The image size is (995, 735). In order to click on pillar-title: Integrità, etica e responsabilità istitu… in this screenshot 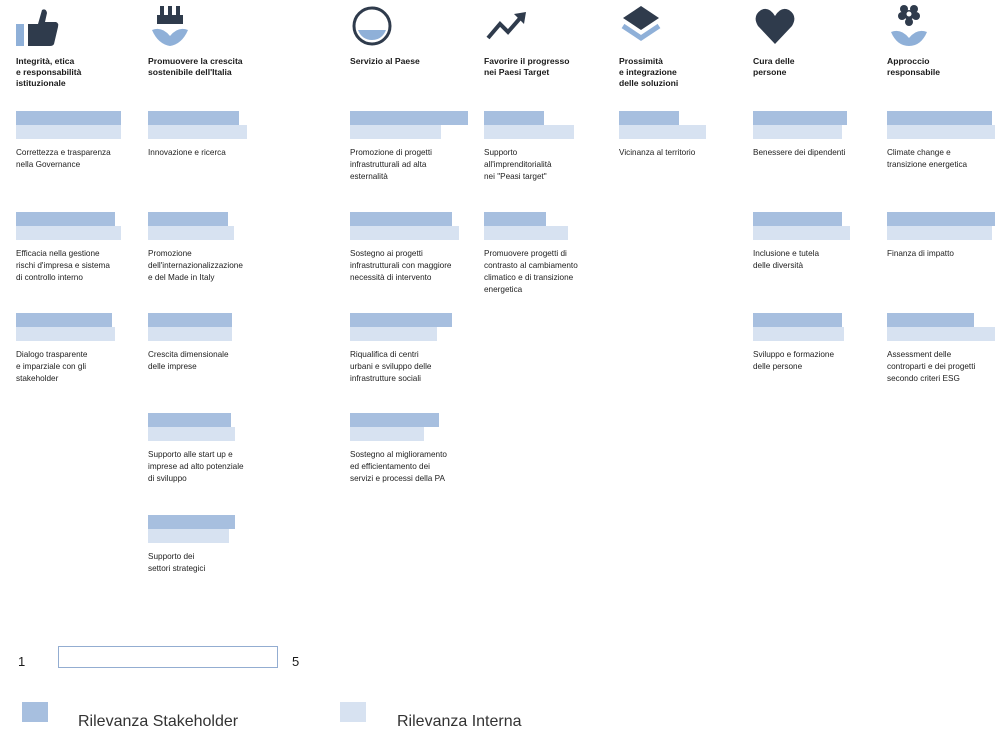, I will do `click(49, 72)`.